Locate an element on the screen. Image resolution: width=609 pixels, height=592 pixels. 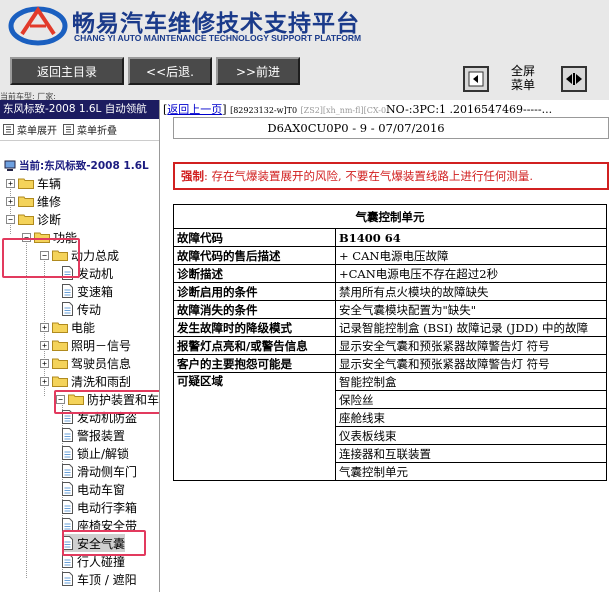
row-label: 故障代码的售后描述 is located at coordinates (254, 255).